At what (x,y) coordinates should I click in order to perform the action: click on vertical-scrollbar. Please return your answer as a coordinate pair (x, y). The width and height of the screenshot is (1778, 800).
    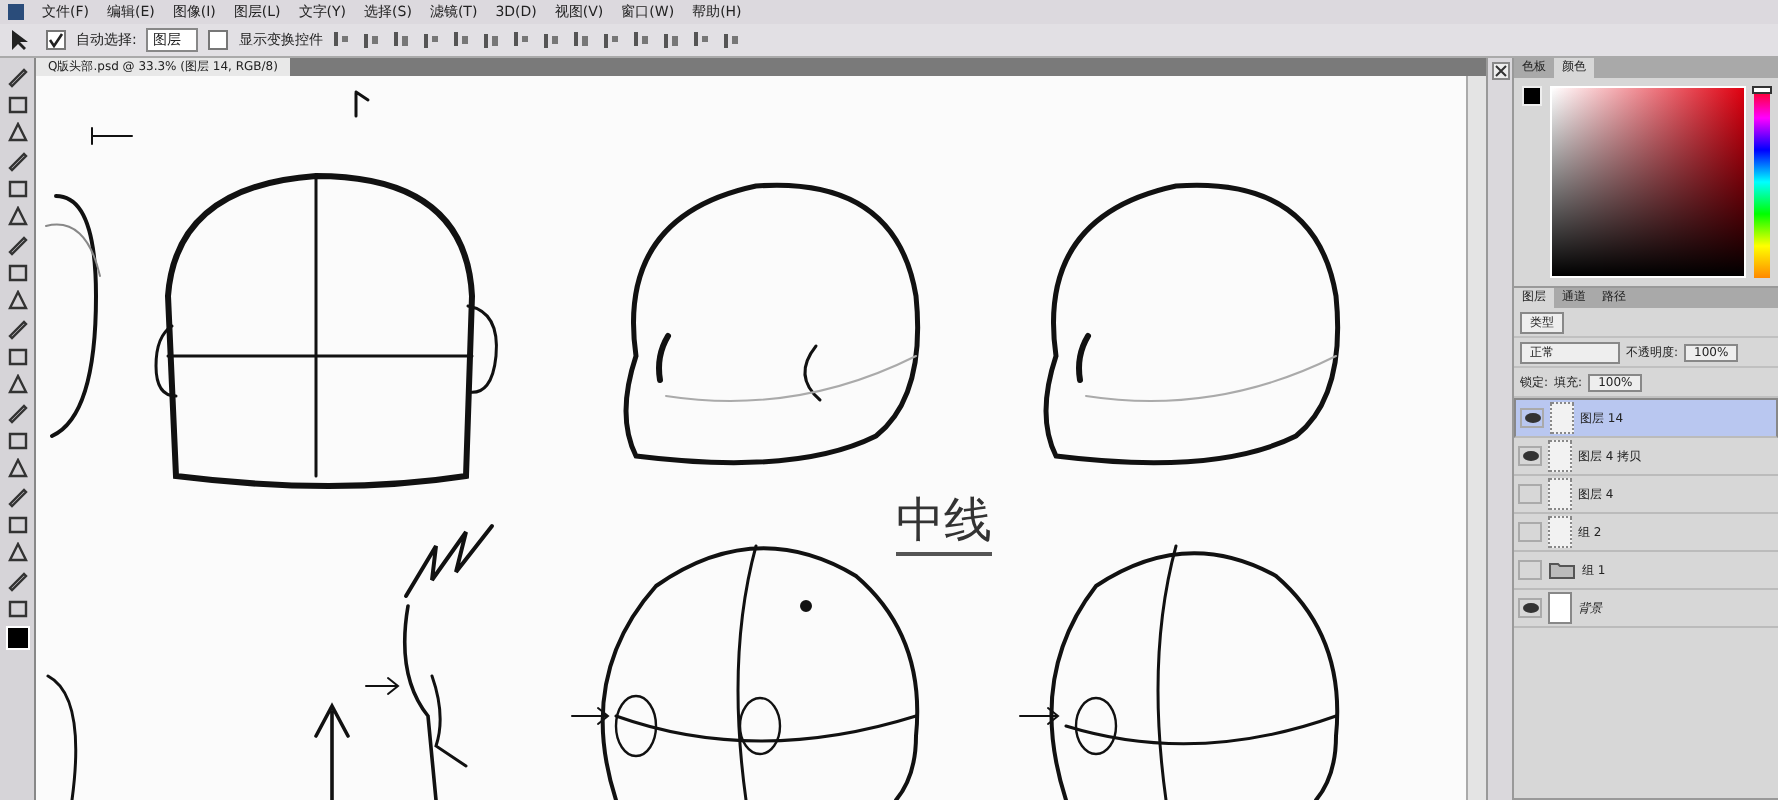
    Looking at the image, I should click on (1476, 438).